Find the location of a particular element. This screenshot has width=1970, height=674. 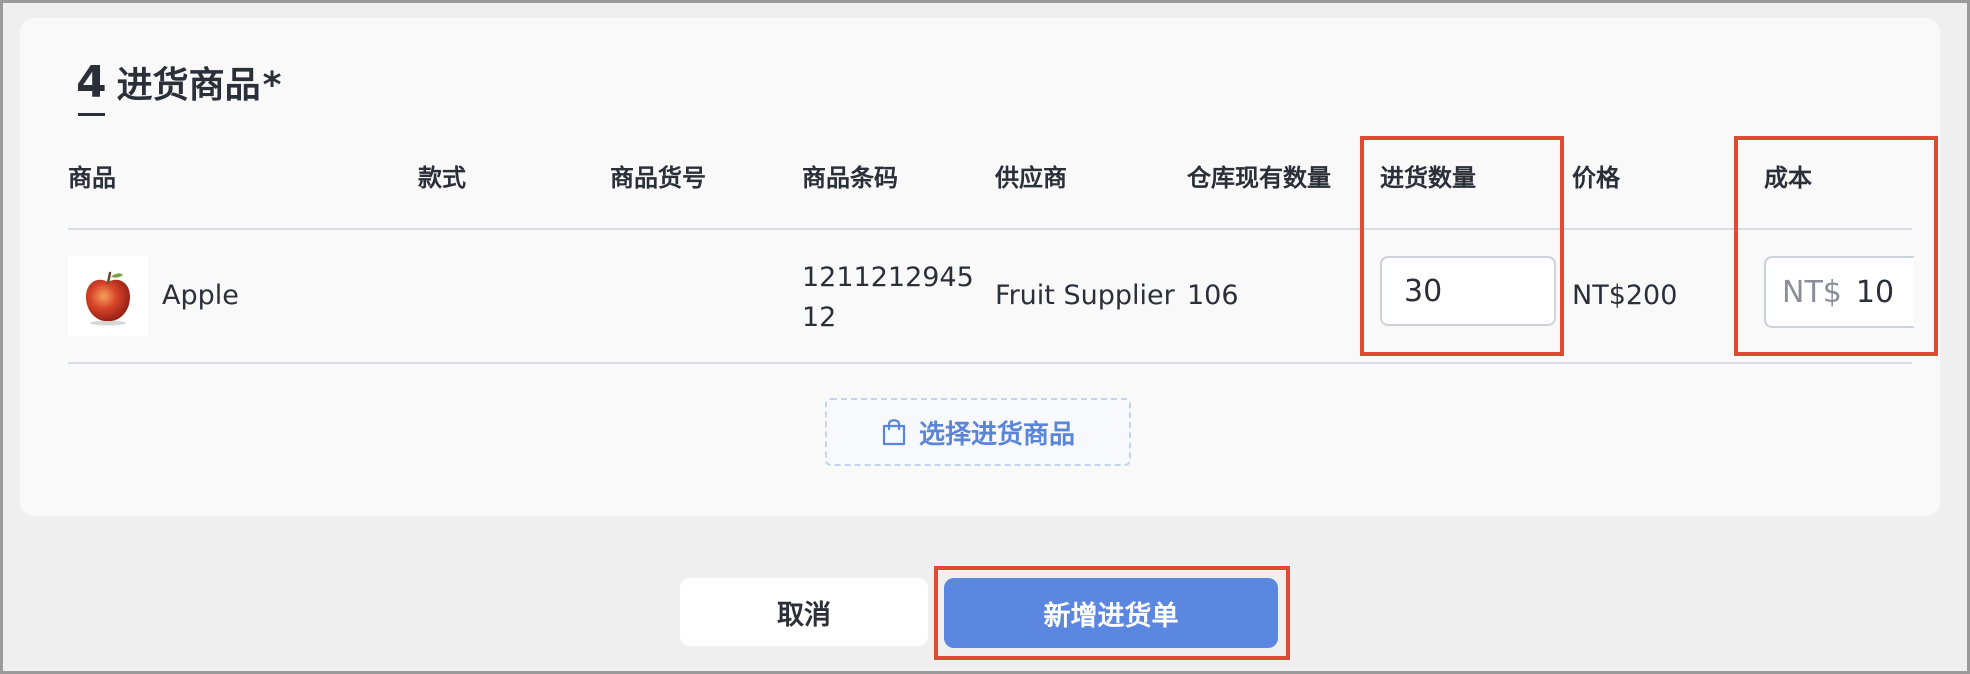

header-quantity: 进货数量 is located at coordinates (1428, 178).